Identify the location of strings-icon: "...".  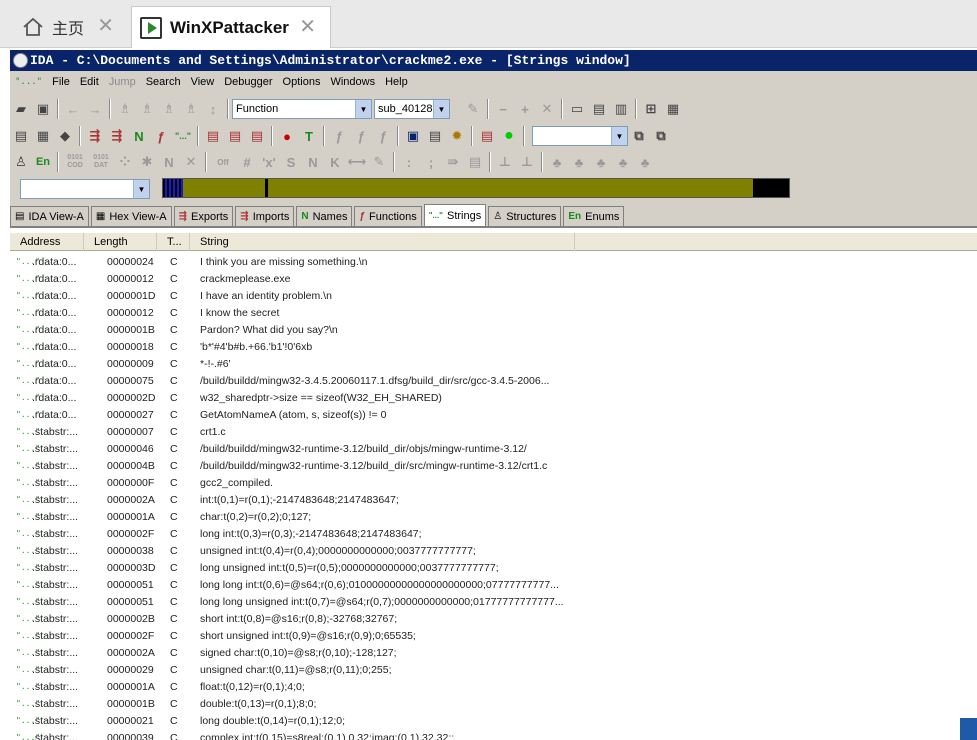
(183, 136).